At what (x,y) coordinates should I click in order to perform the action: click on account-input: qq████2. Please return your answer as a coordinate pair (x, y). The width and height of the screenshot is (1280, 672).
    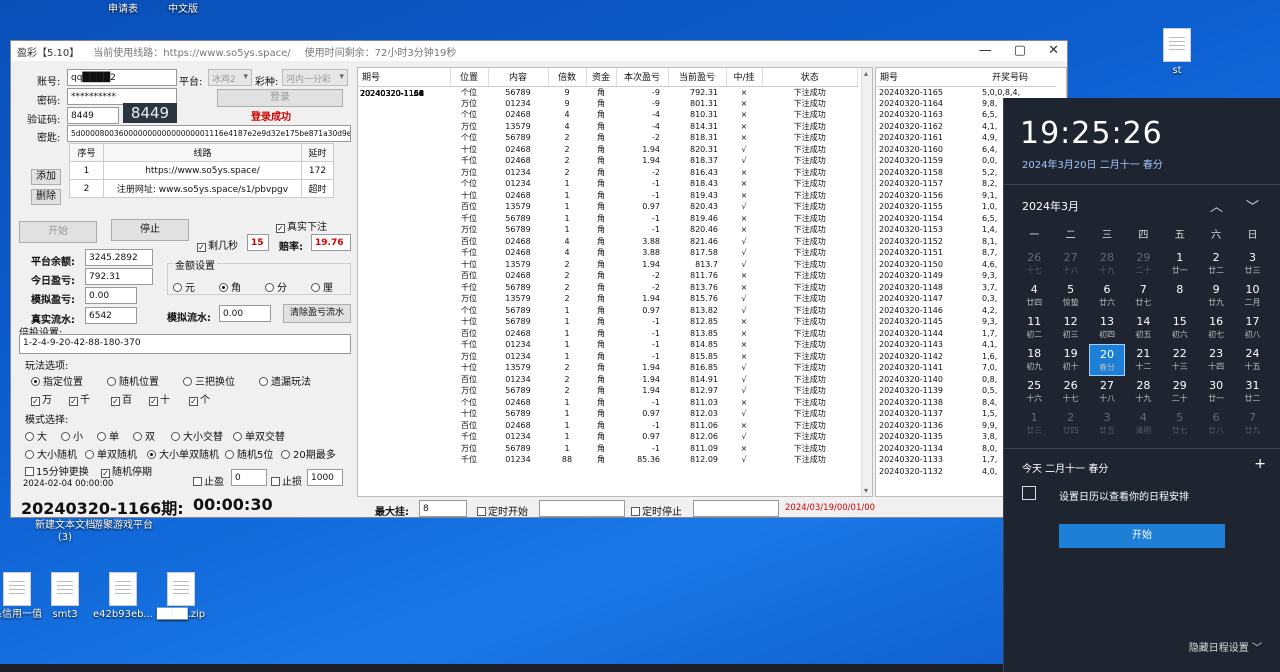
    Looking at the image, I should click on (122, 77).